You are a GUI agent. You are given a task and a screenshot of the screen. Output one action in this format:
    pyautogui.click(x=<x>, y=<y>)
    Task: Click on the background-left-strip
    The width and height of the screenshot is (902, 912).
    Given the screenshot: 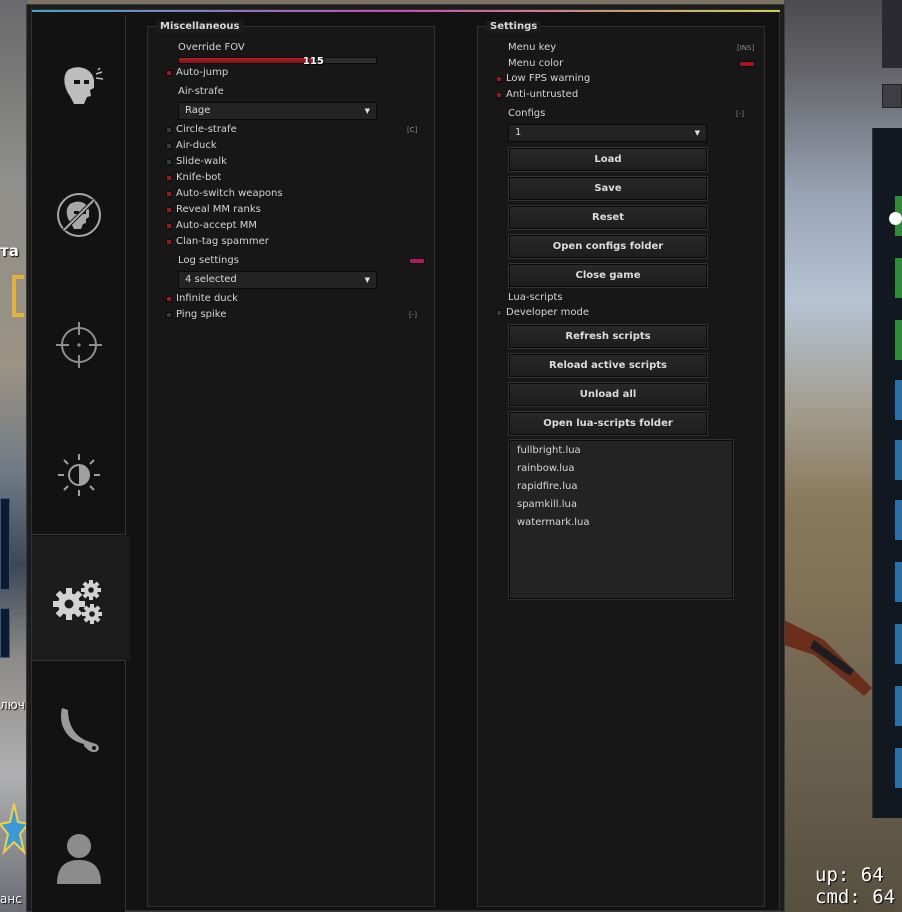 What is the action you would take?
    pyautogui.click(x=14, y=456)
    